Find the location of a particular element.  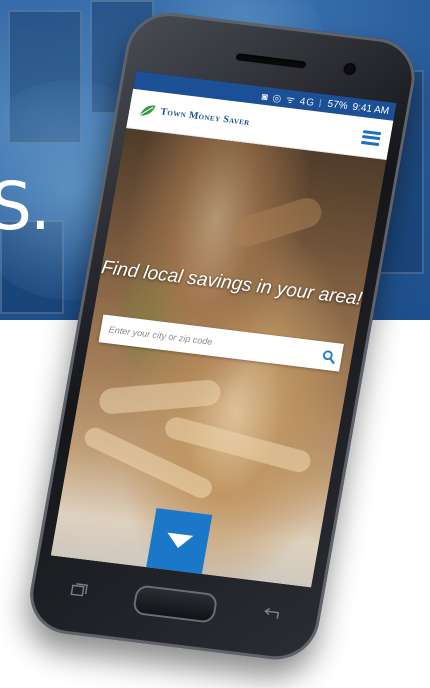

chevron-down-icon is located at coordinates (179, 541).